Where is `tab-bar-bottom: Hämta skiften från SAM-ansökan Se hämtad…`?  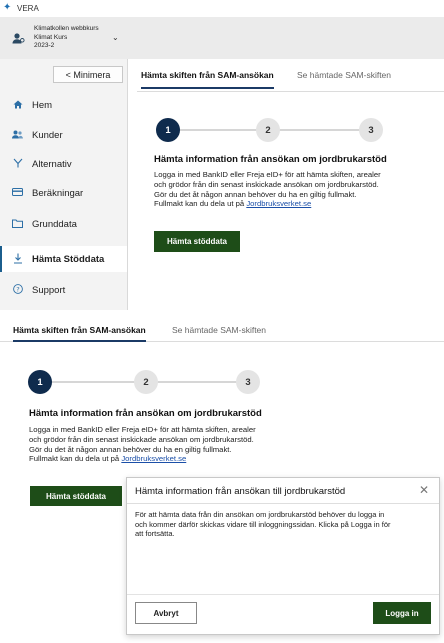
tab-bar-bottom: Hämta skiften från SAM-ansökan Se hämtad… is located at coordinates (222, 332).